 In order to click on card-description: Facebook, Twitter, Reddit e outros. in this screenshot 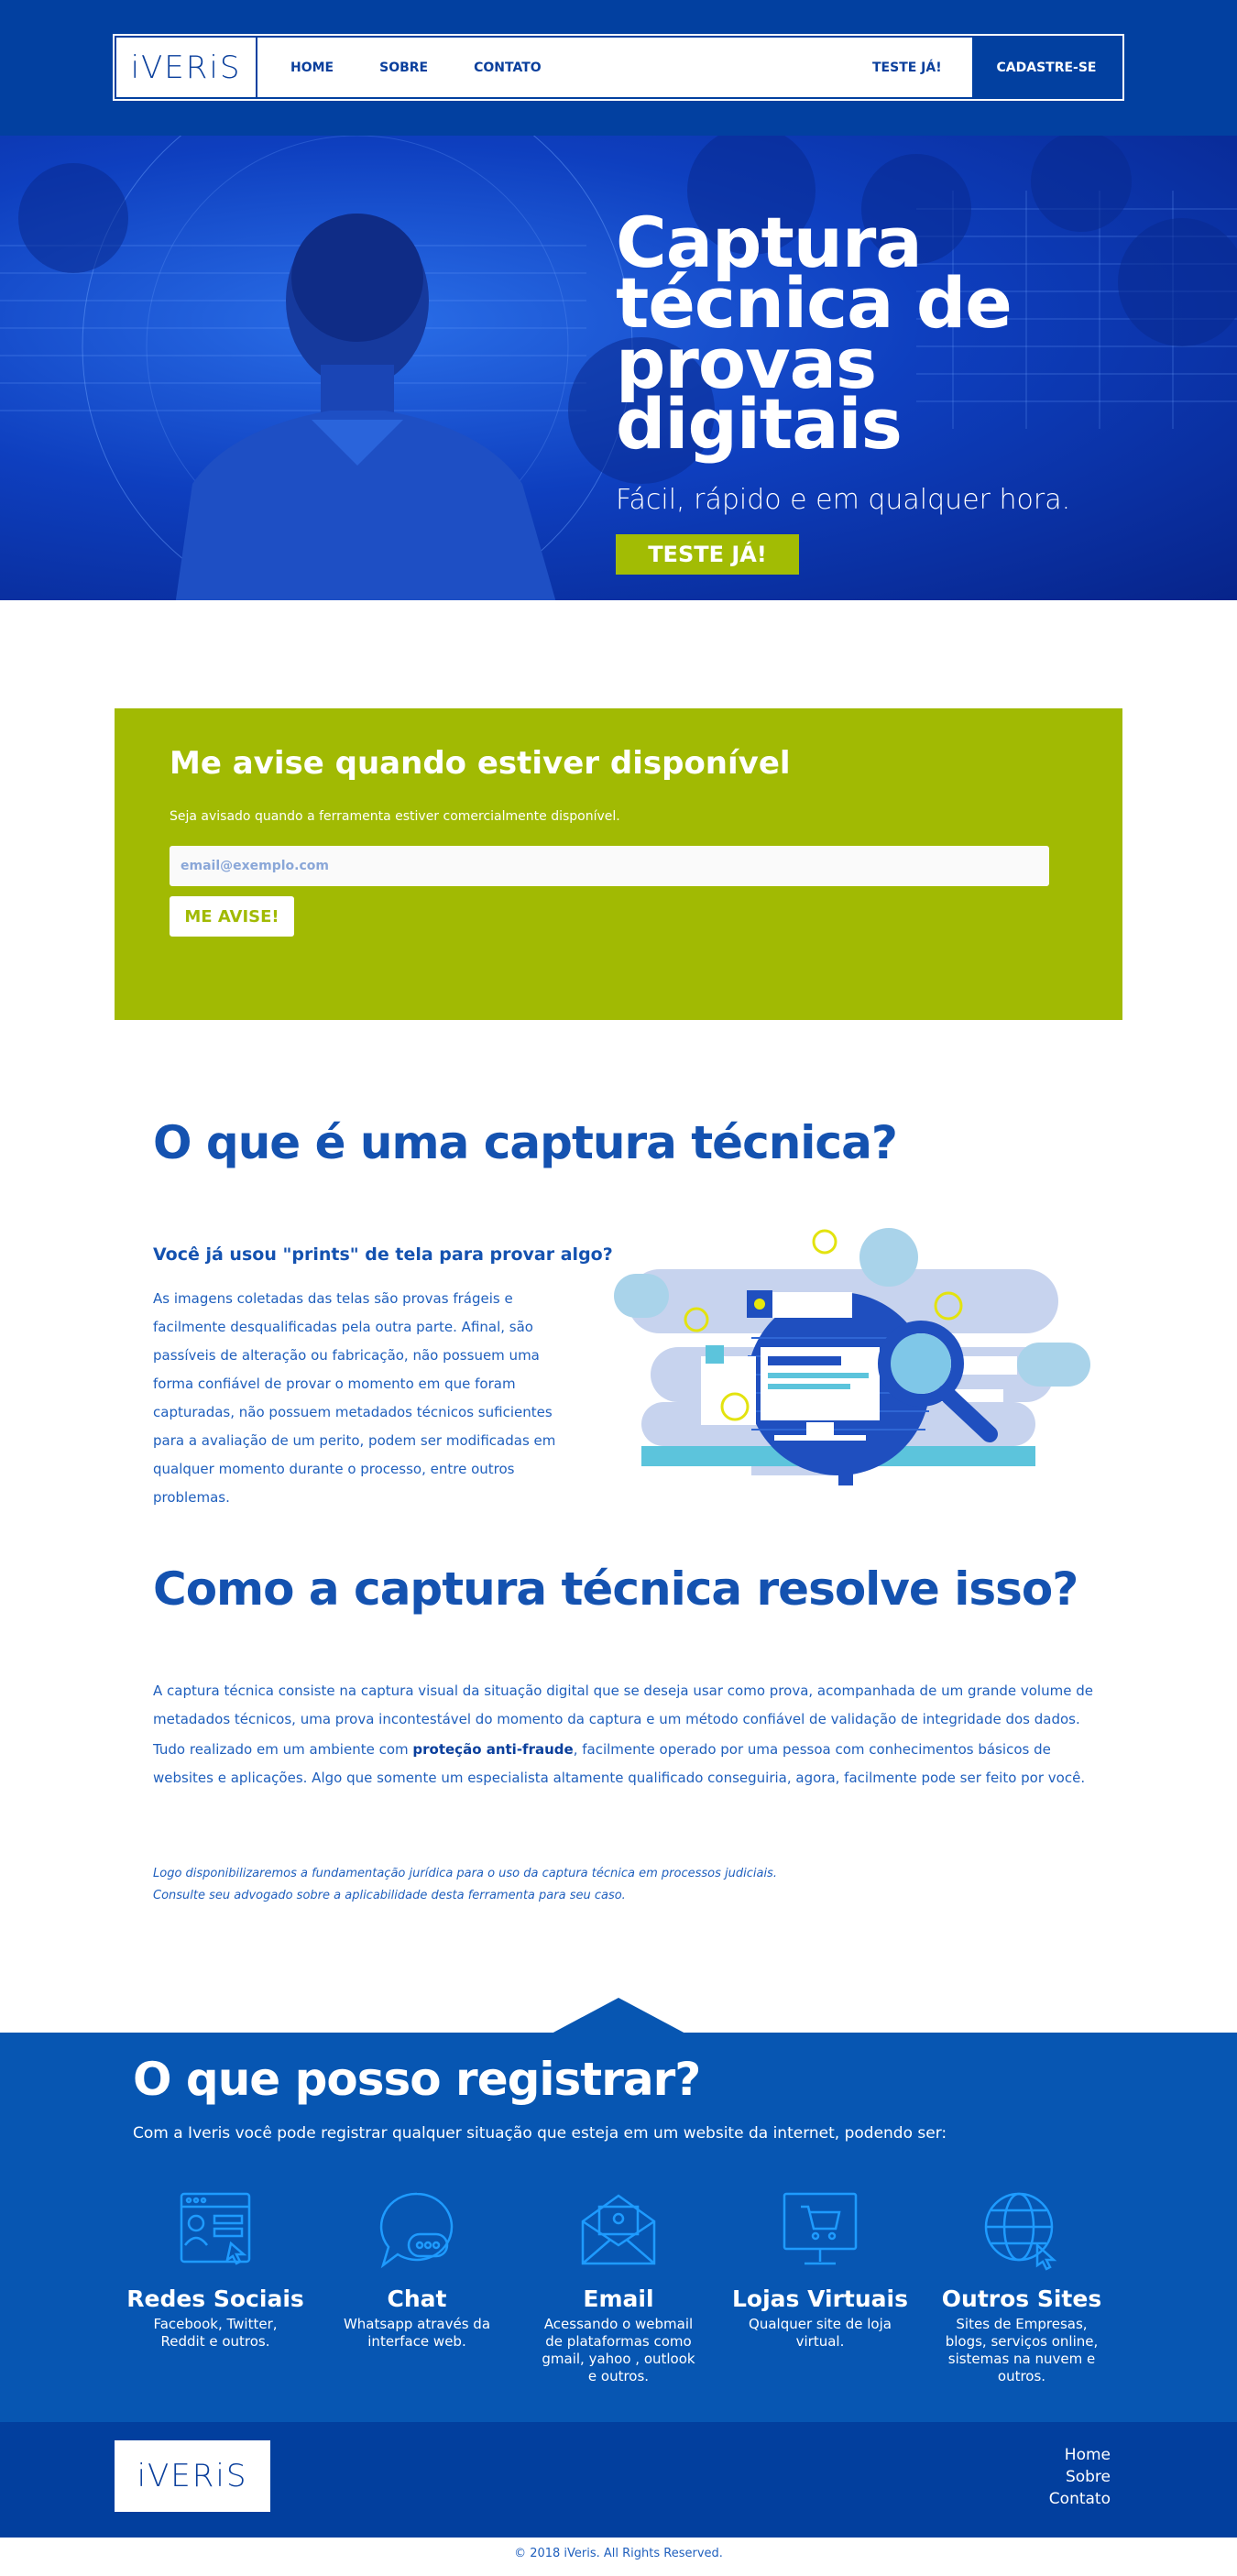, I will do `click(215, 2333)`.